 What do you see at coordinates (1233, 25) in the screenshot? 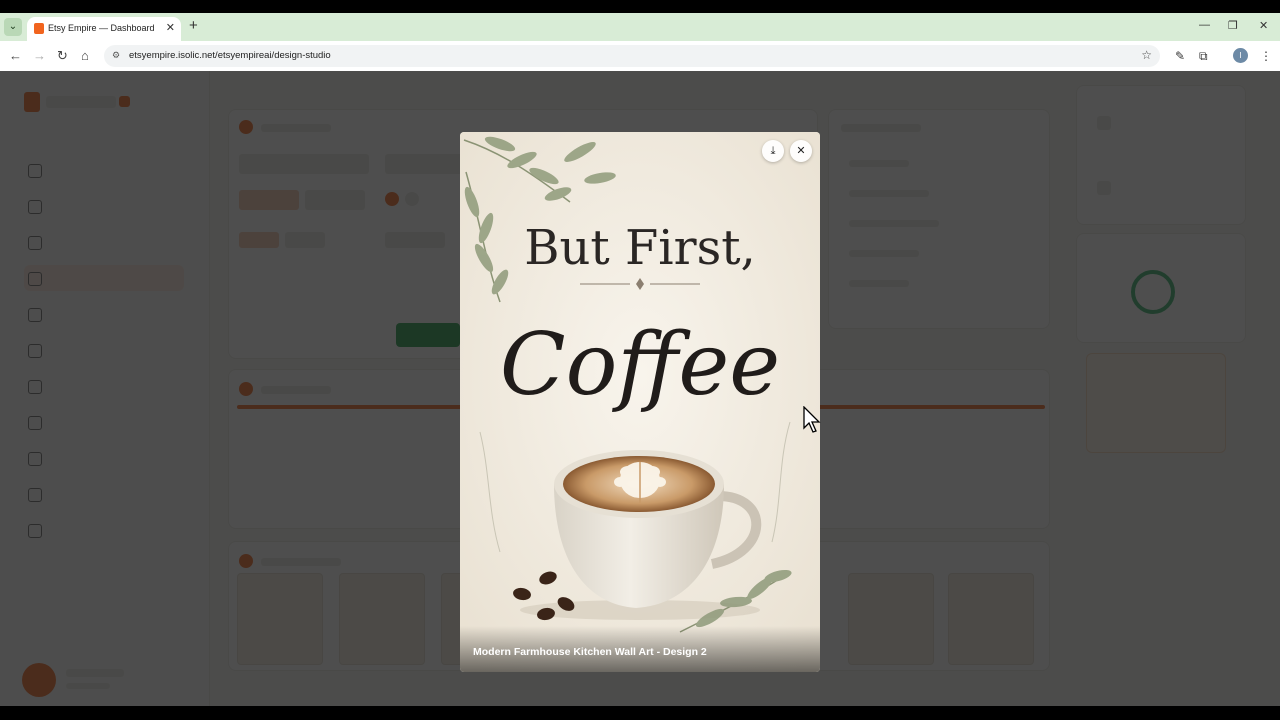
I see `restore-icon: ❐` at bounding box center [1233, 25].